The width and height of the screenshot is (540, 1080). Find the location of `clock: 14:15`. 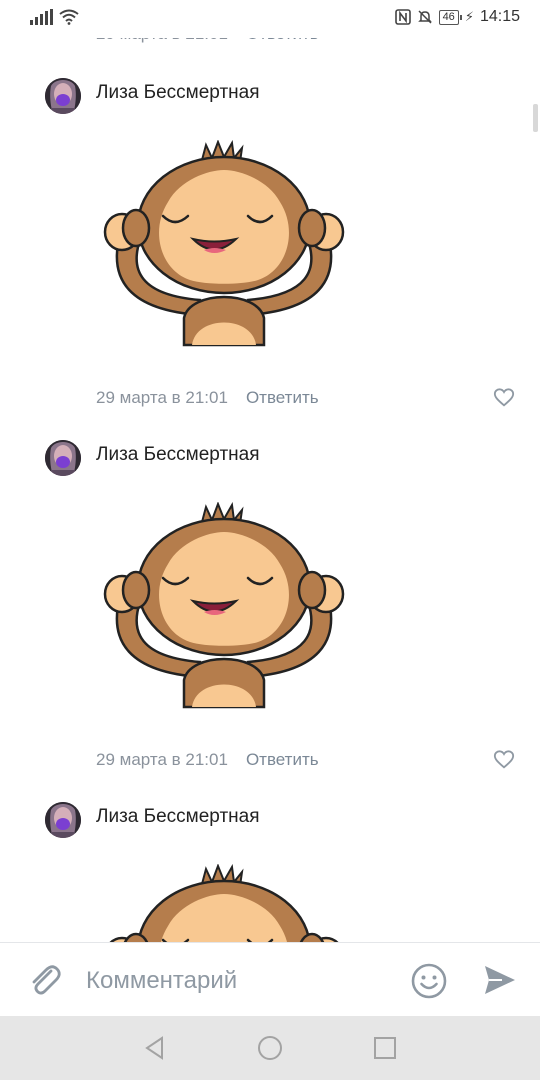

clock: 14:15 is located at coordinates (499, 16).